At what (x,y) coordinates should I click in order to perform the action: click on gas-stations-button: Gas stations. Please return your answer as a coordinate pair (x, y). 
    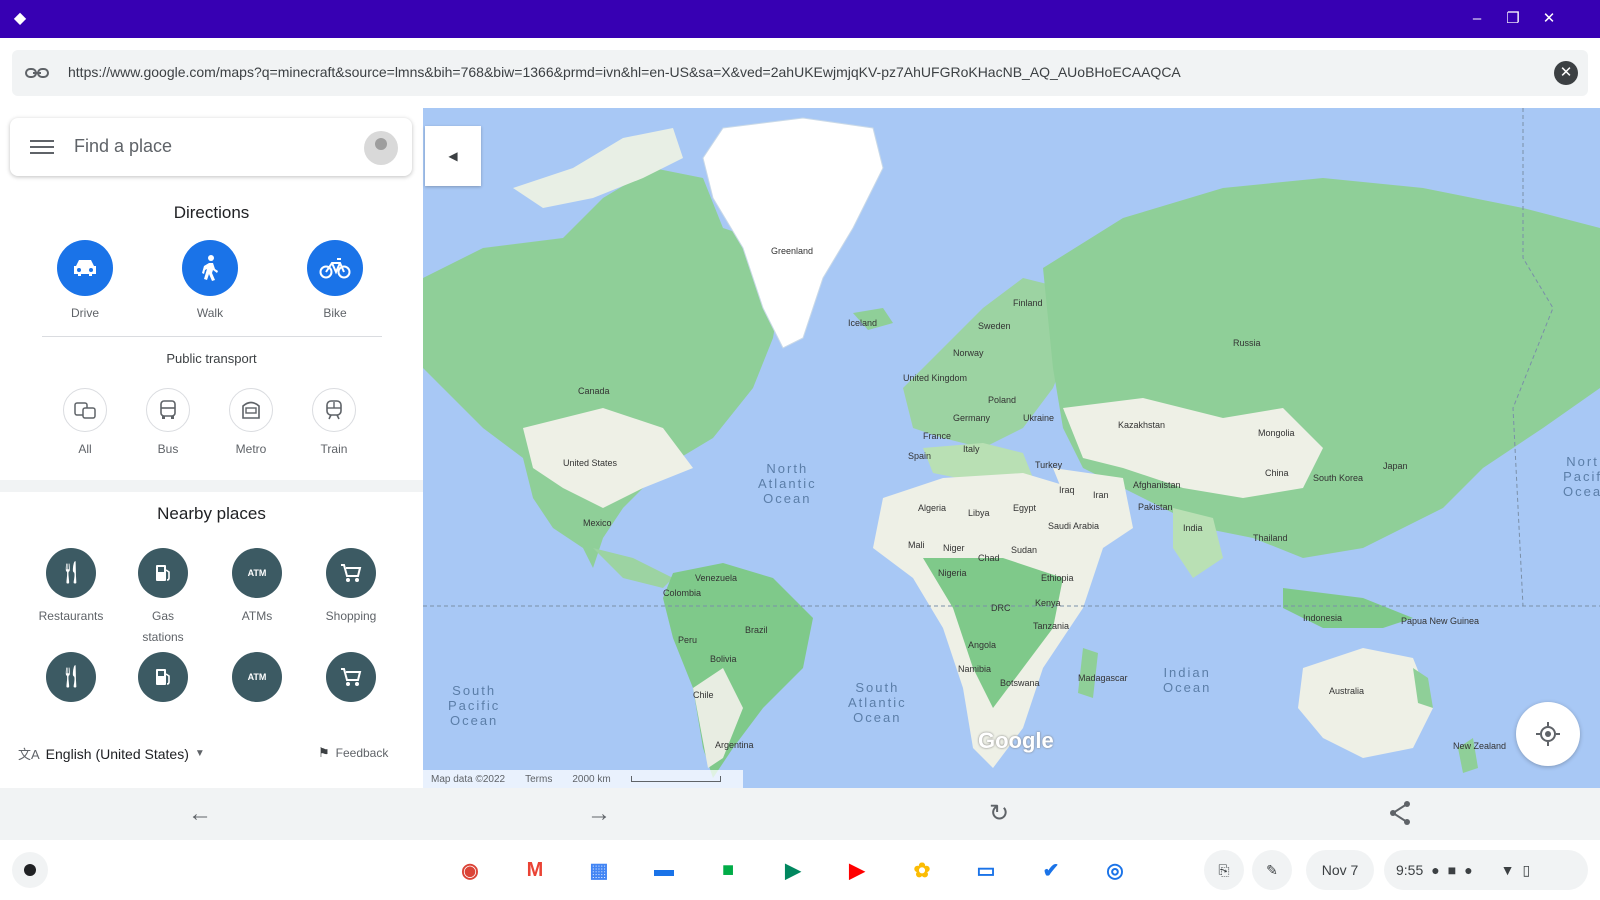
    Looking at the image, I should click on (163, 598).